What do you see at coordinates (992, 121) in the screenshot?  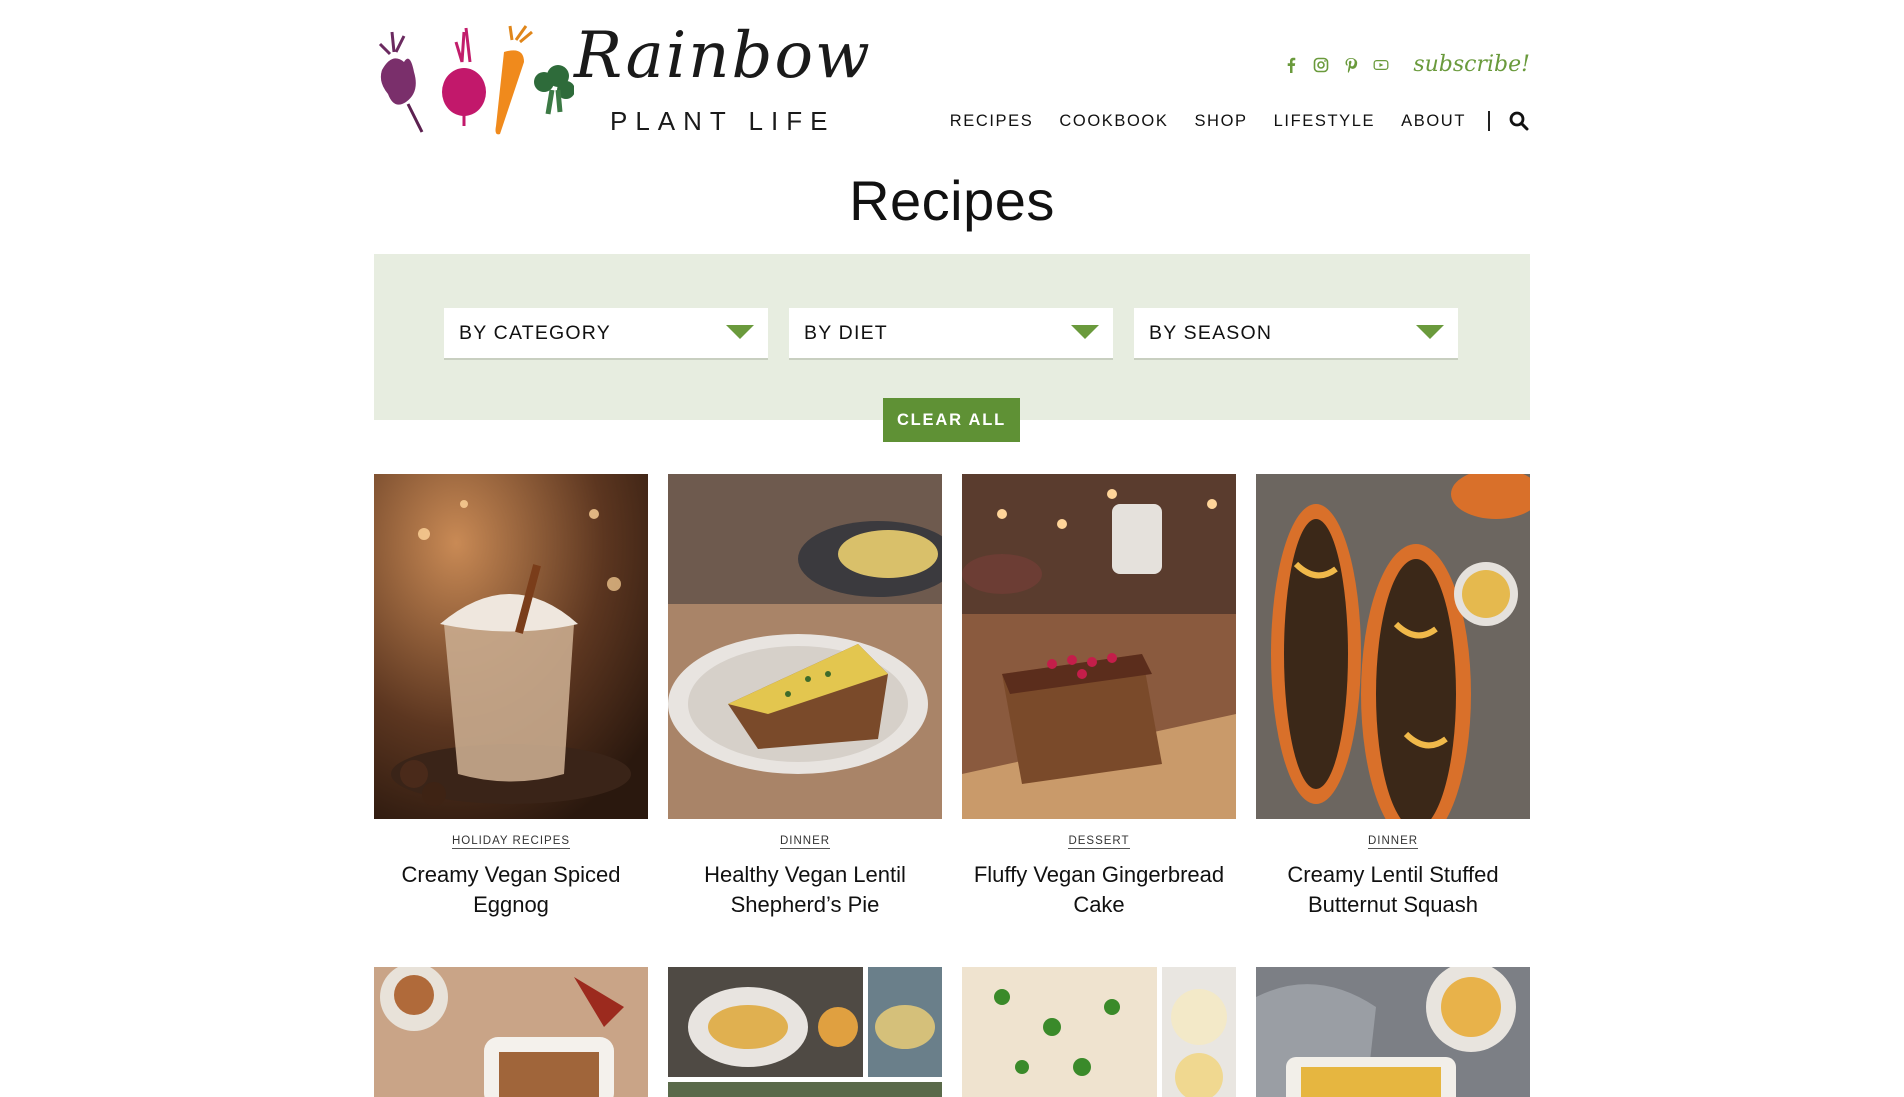 I see `nav-item-recipes: RECIPES` at bounding box center [992, 121].